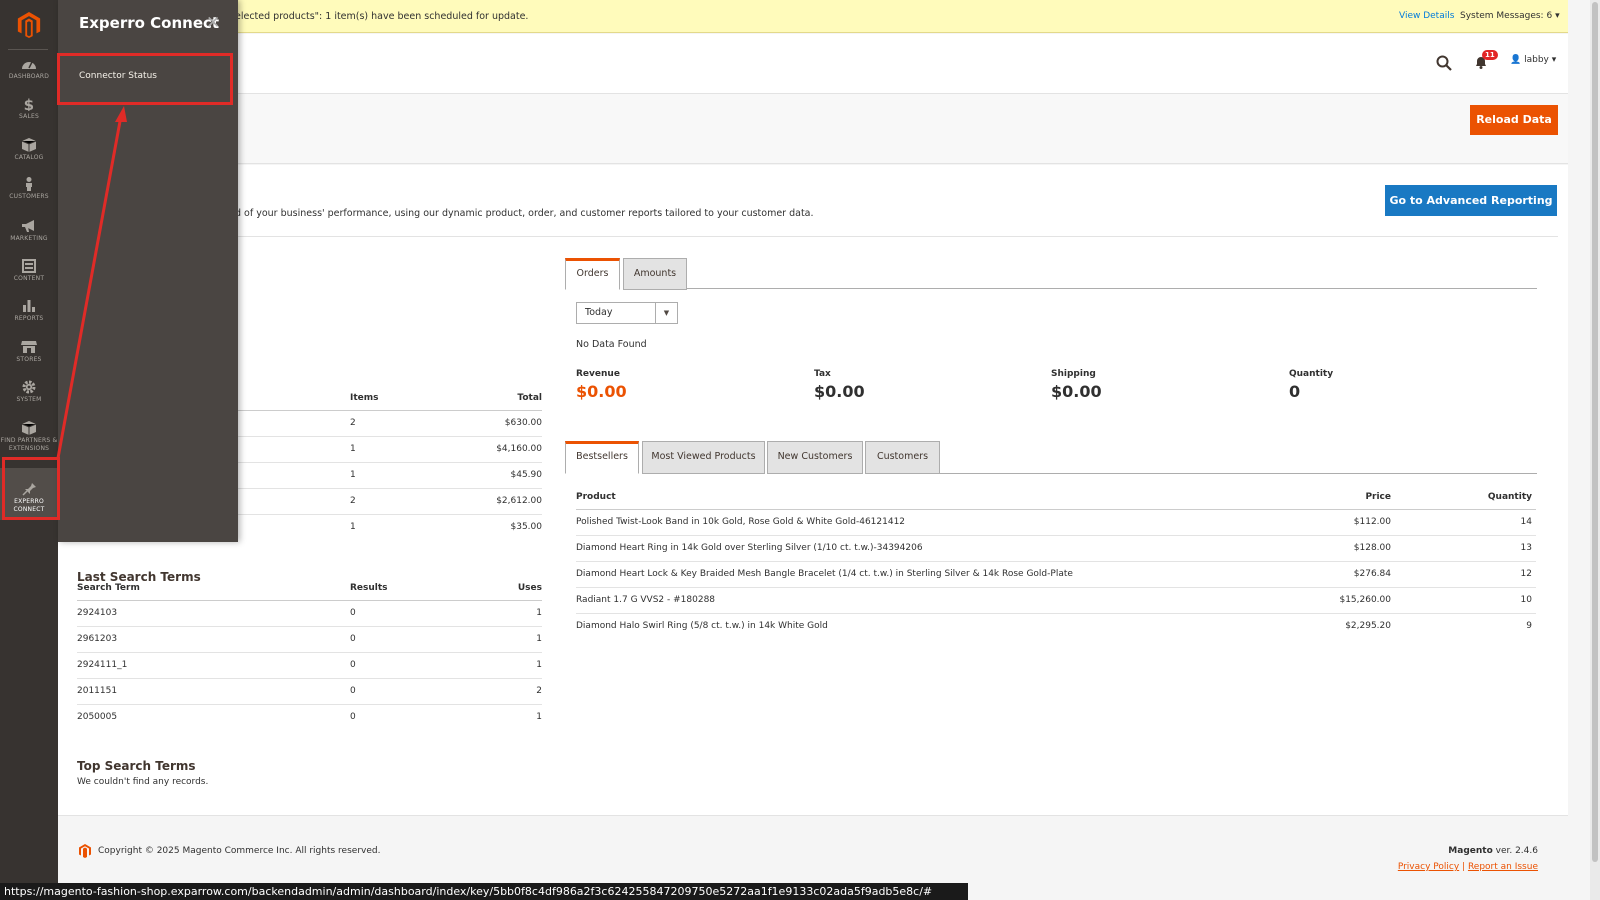  What do you see at coordinates (666, 313) in the screenshot?
I see `chevron-down-icon: ▼` at bounding box center [666, 313].